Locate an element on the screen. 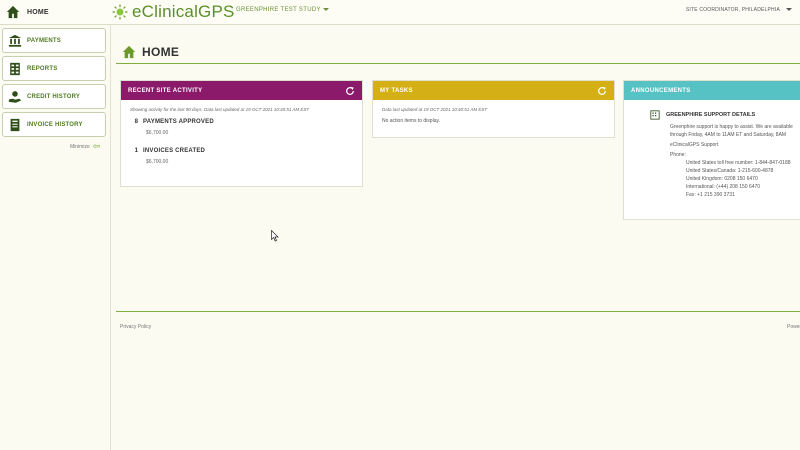 The height and width of the screenshot is (450, 800). study-selector: GREENPHIRE TEST STUDY is located at coordinates (282, 10).